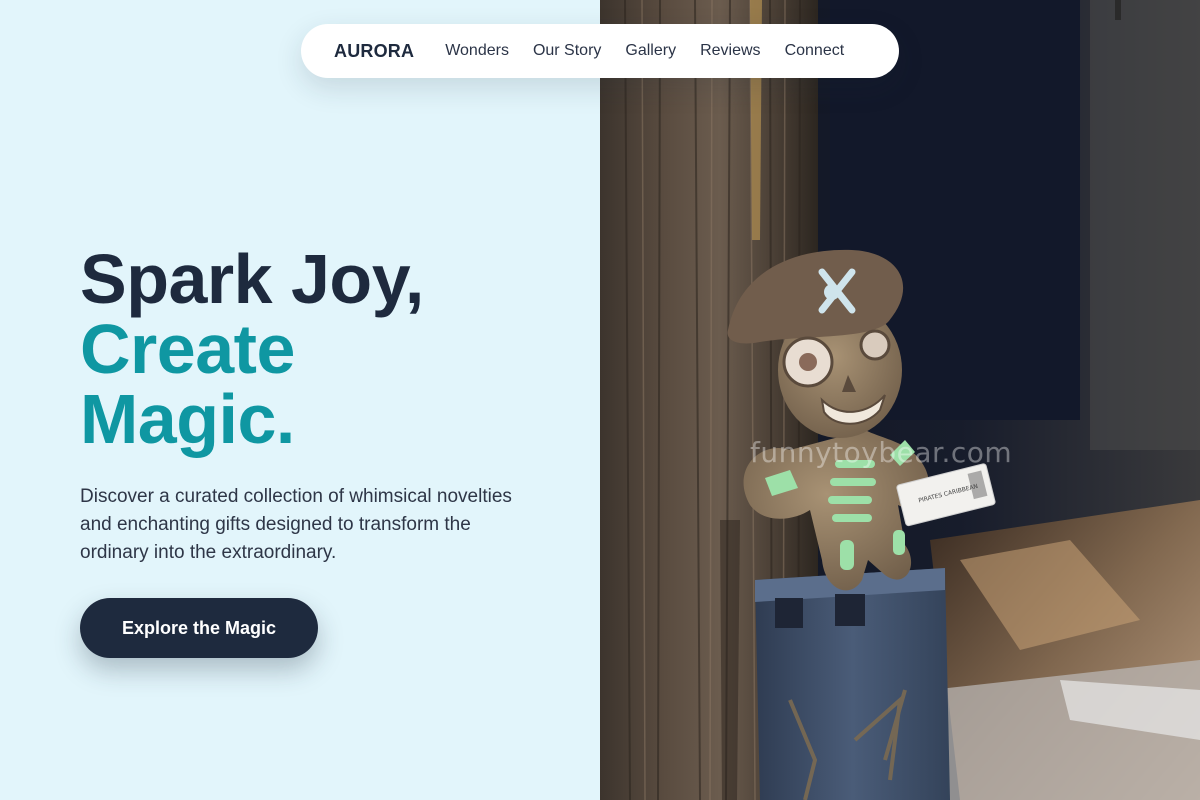  I want to click on nav-link-our-story: Our Story, so click(567, 51).